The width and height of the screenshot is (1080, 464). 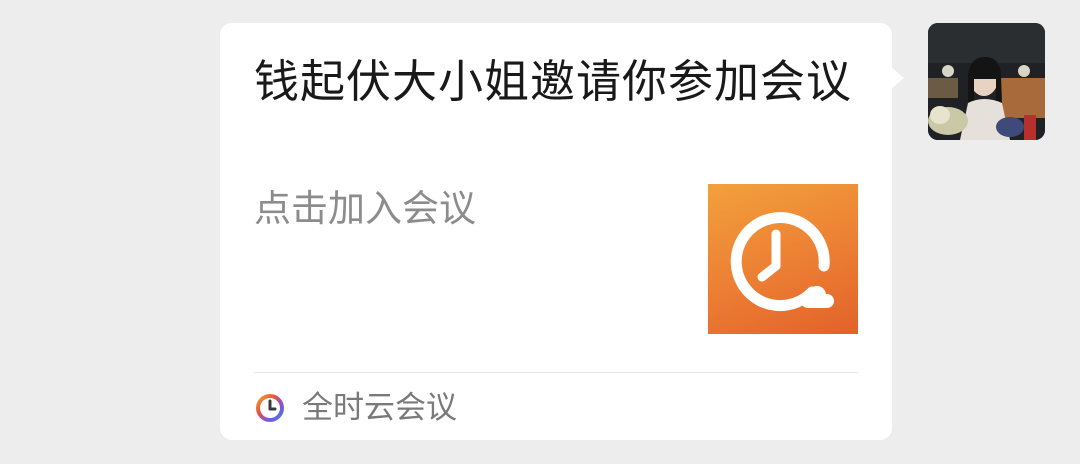 What do you see at coordinates (556, 372) in the screenshot?
I see `card-divider` at bounding box center [556, 372].